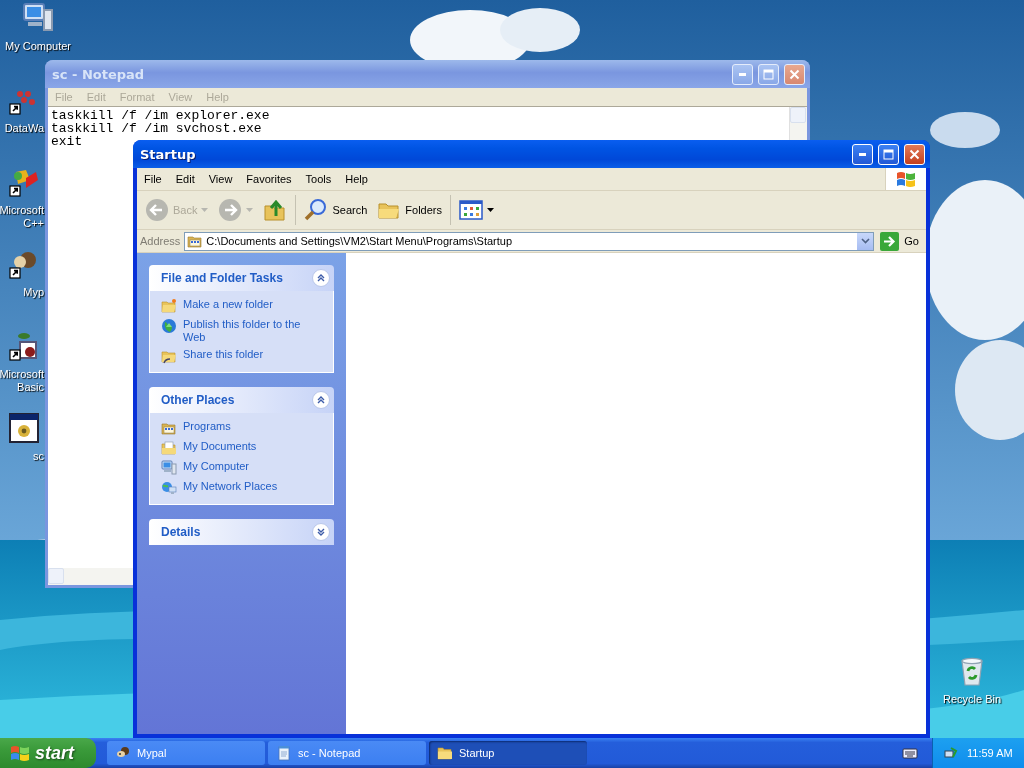 This screenshot has height=768, width=1024. Describe the element at coordinates (269, 179) in the screenshot. I see `menu-item: Favorites` at that location.